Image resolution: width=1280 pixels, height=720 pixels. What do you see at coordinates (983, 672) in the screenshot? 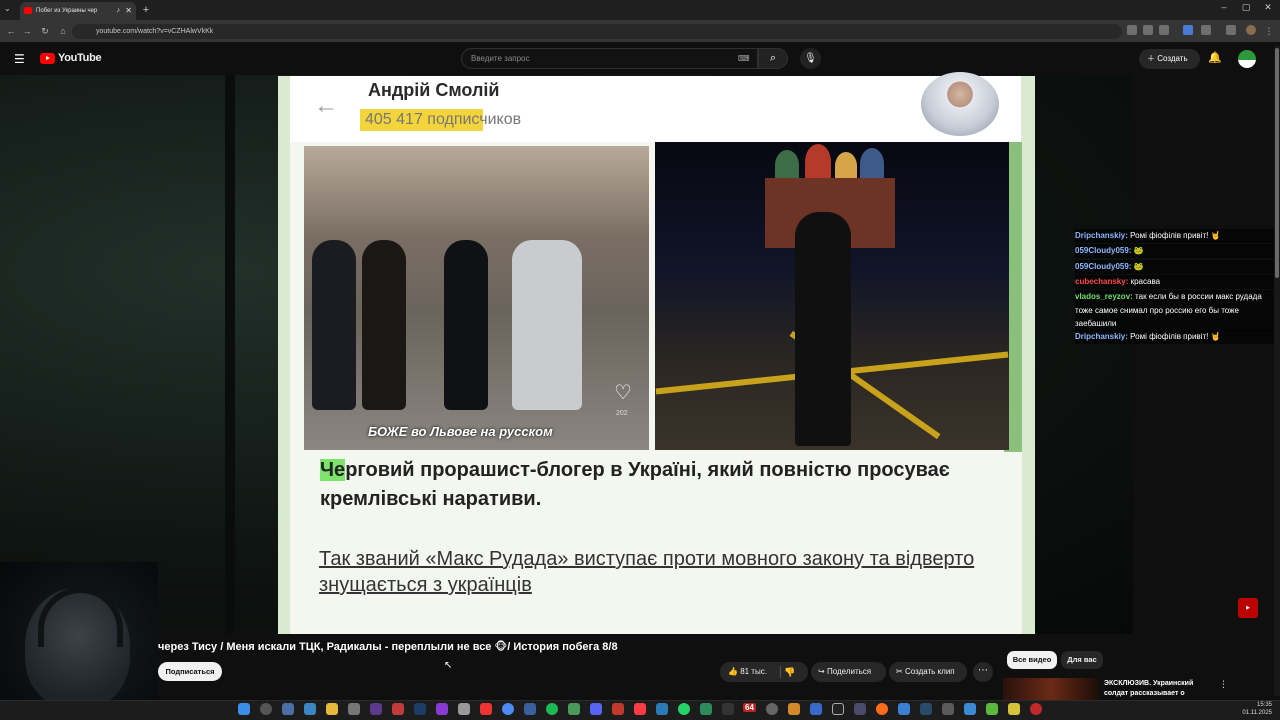
I see `more-actions-button: ⋯` at bounding box center [983, 672].